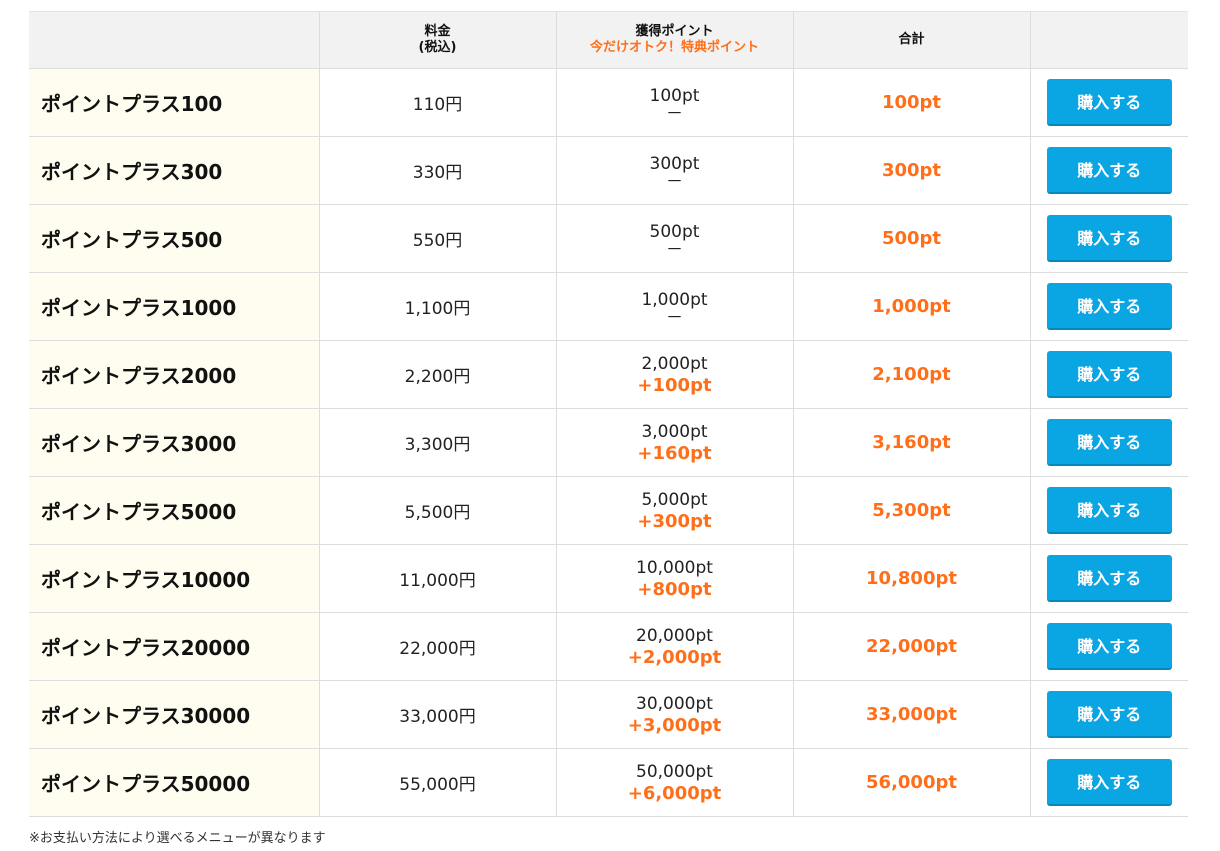 The width and height of the screenshot is (1220, 851). I want to click on plan-fee: 330円, so click(438, 170).